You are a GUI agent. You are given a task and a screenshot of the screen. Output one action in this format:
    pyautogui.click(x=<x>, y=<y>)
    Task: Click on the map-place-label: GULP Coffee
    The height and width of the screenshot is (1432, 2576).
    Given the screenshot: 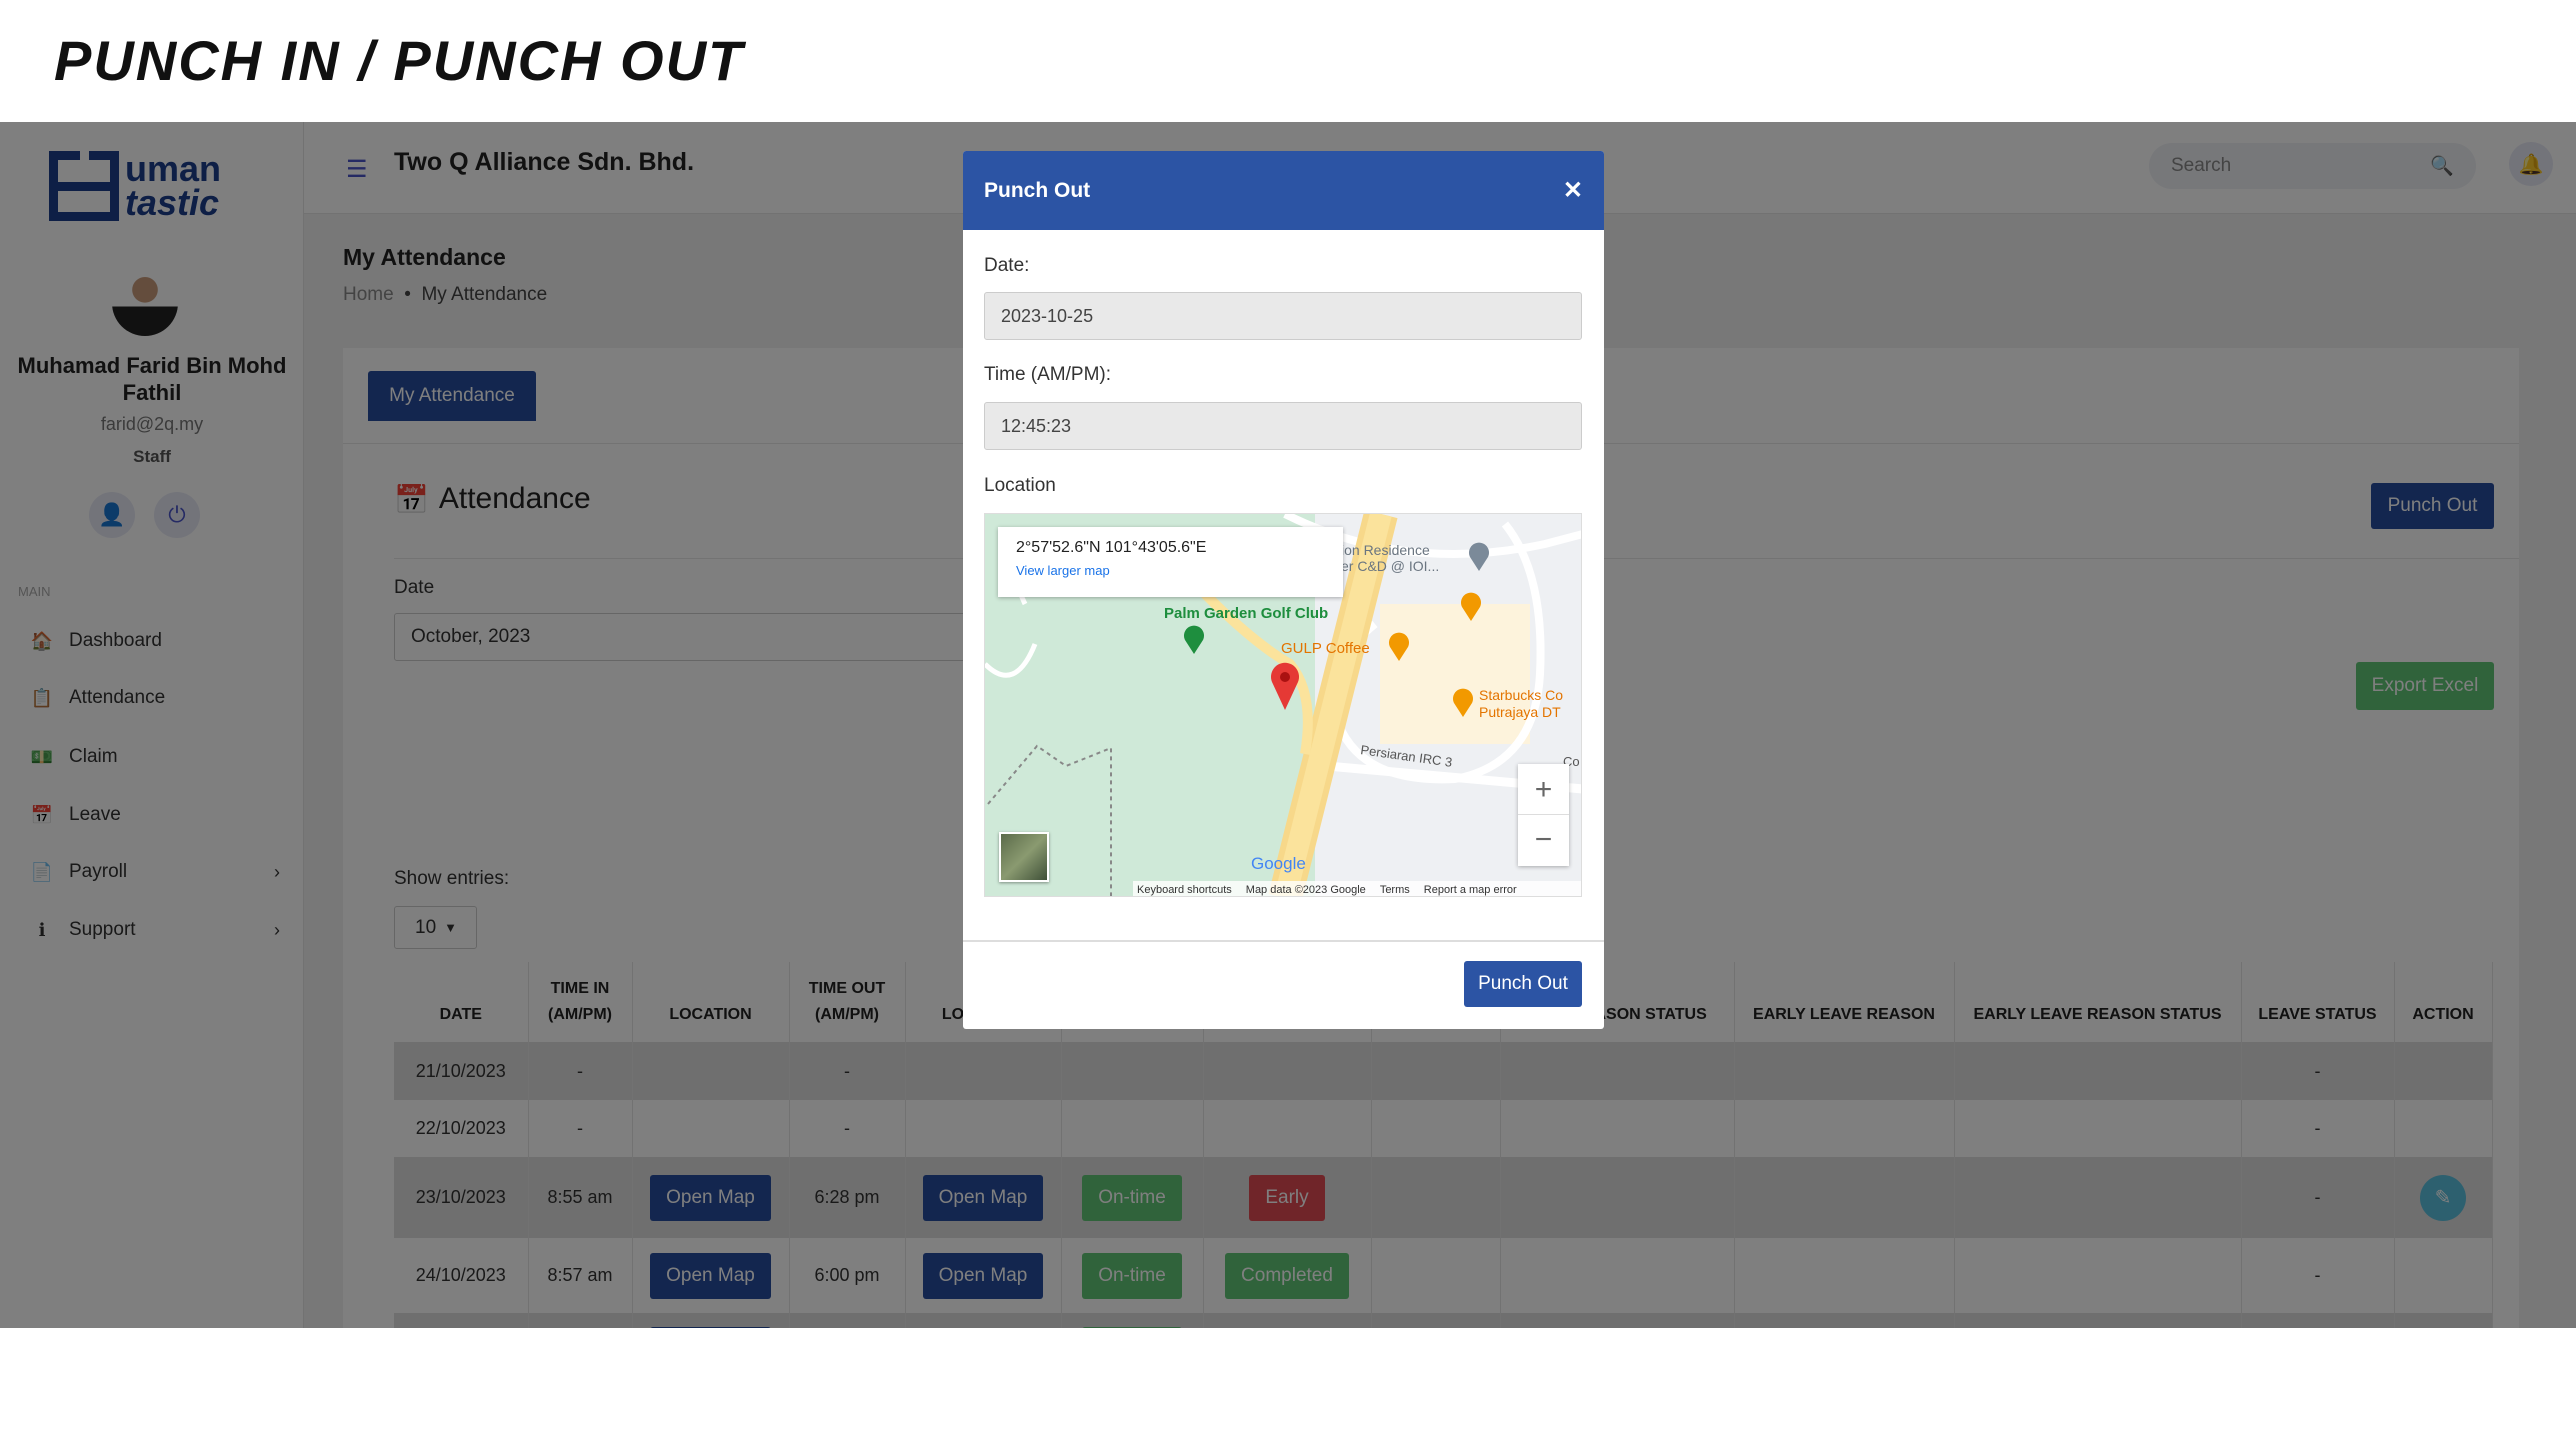 What is the action you would take?
    pyautogui.click(x=1325, y=648)
    